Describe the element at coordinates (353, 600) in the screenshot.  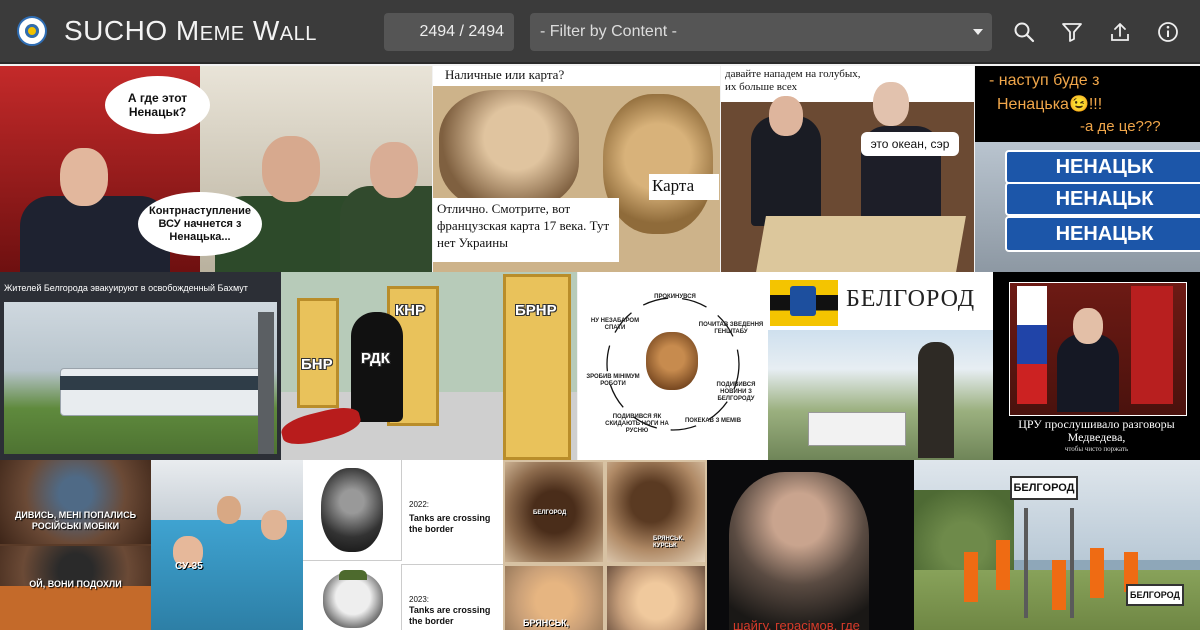
I see `wojak-image` at that location.